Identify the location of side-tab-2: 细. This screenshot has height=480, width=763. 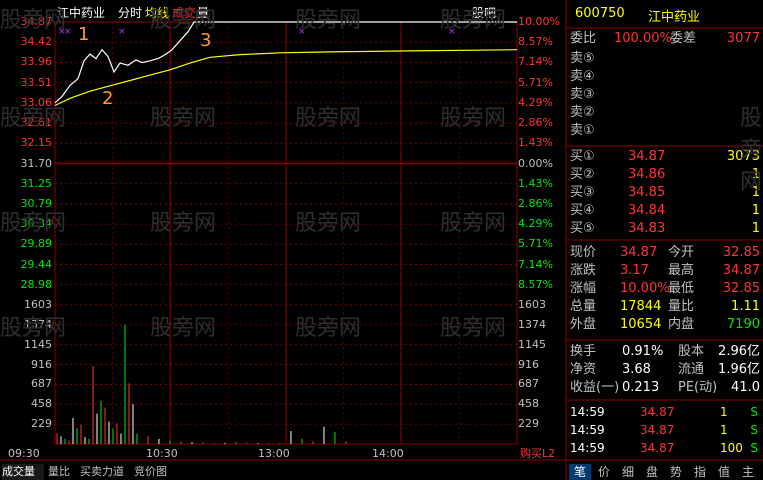
(628, 472).